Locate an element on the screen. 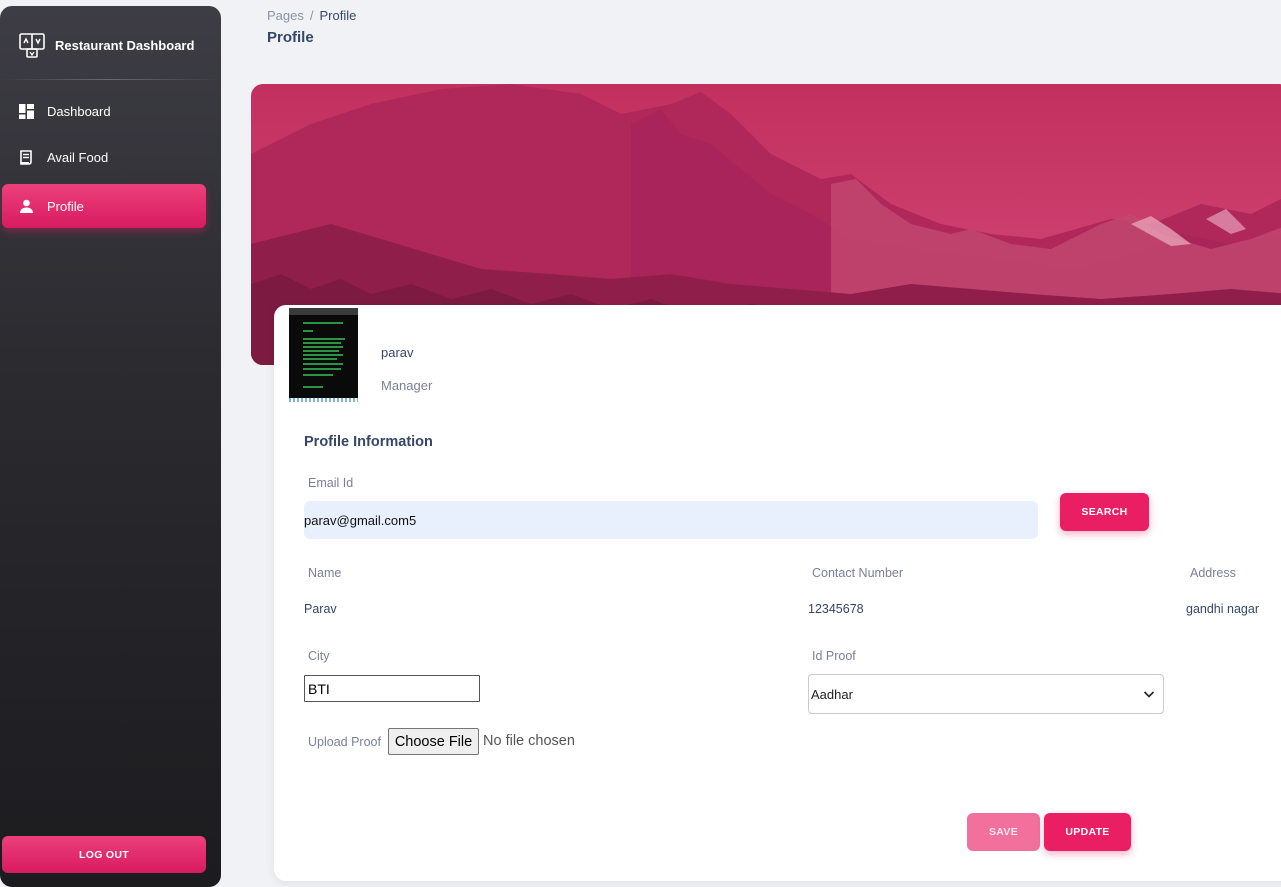  breadcrumb-root: Pages is located at coordinates (285, 15).